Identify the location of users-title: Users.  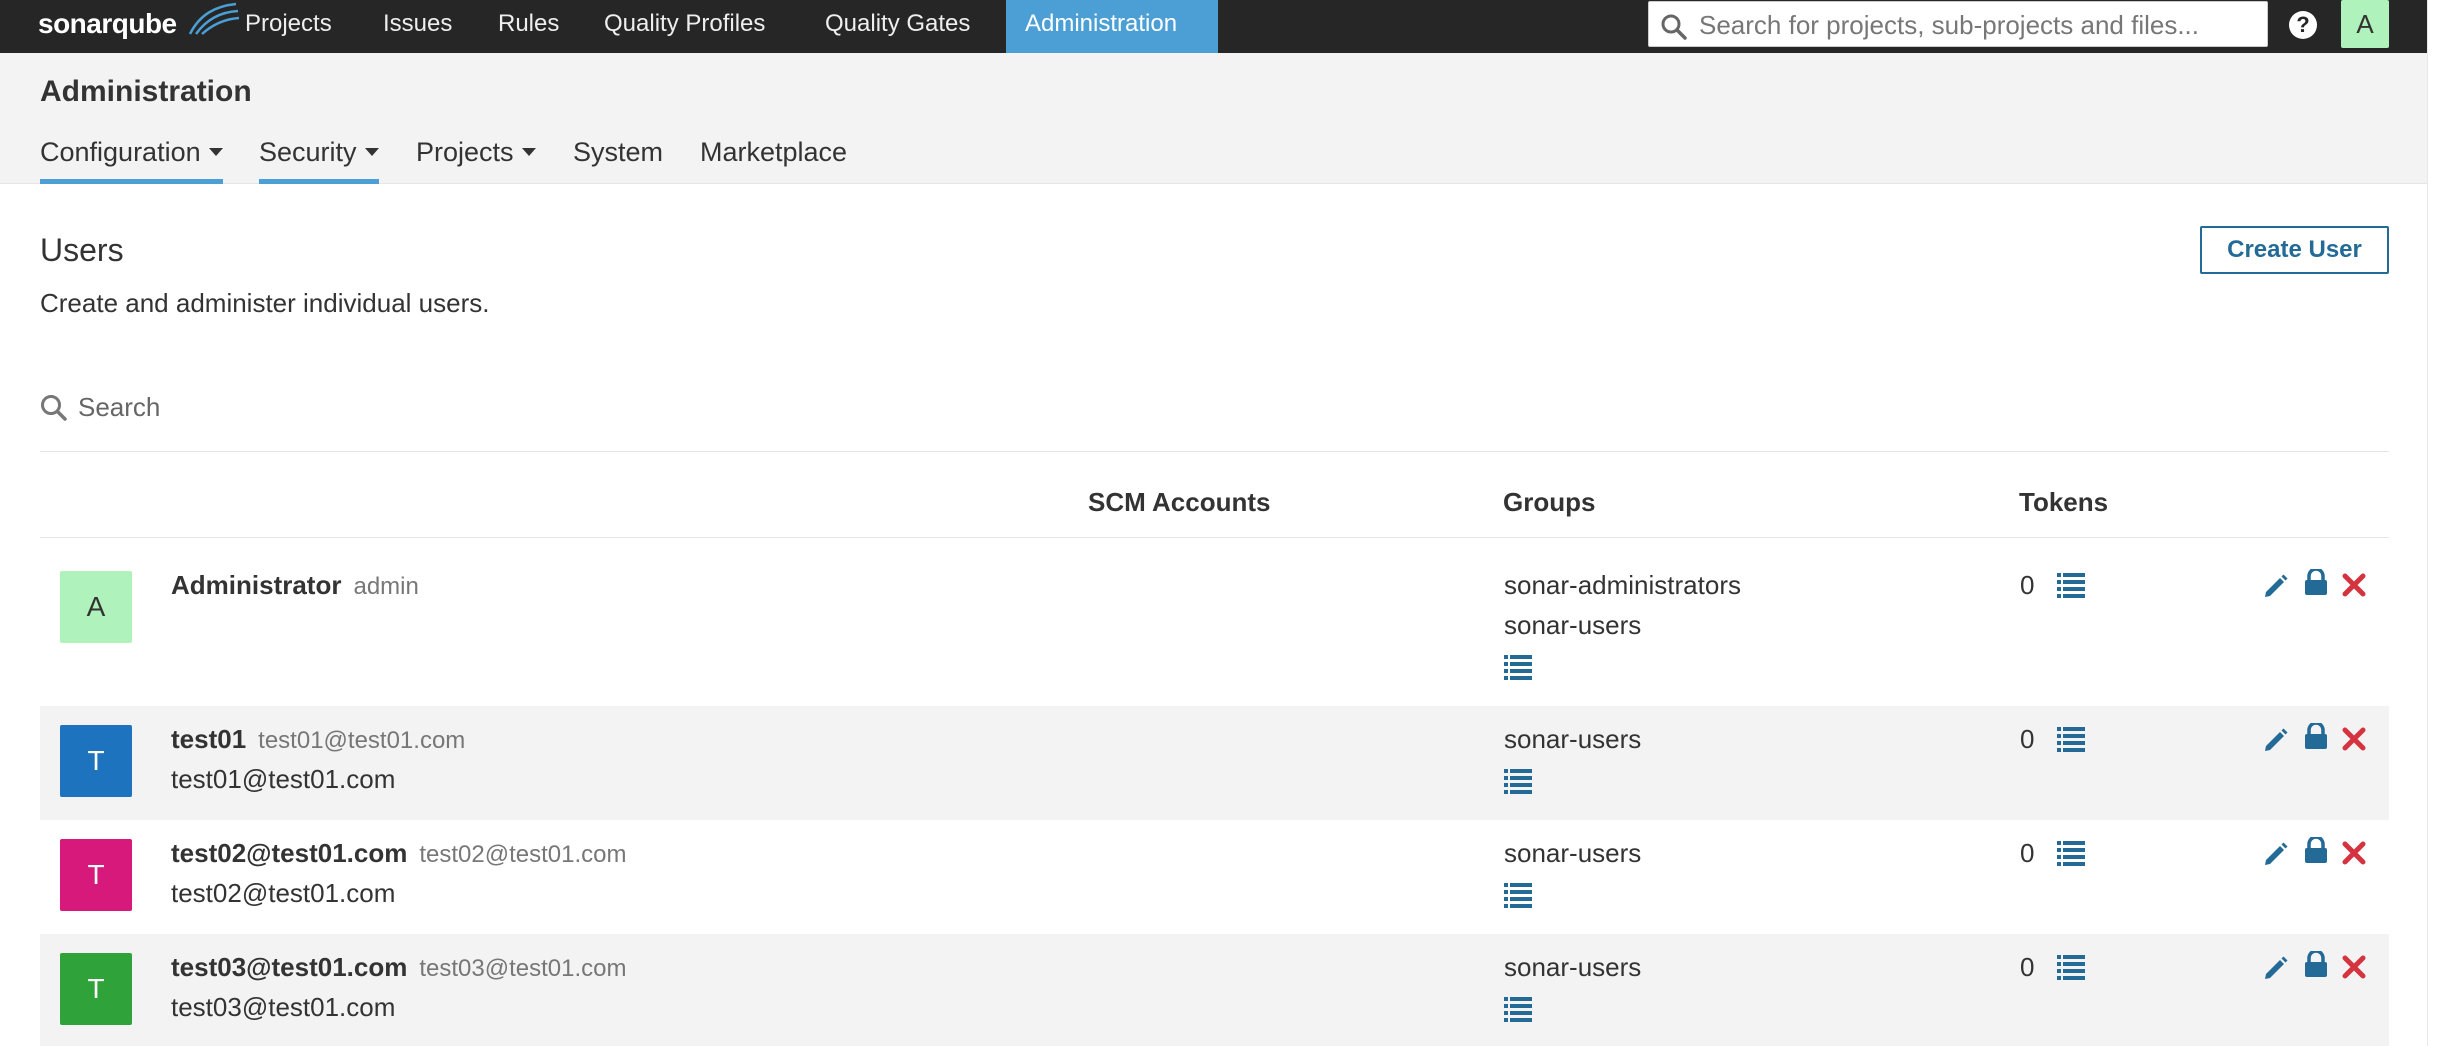
(82, 250).